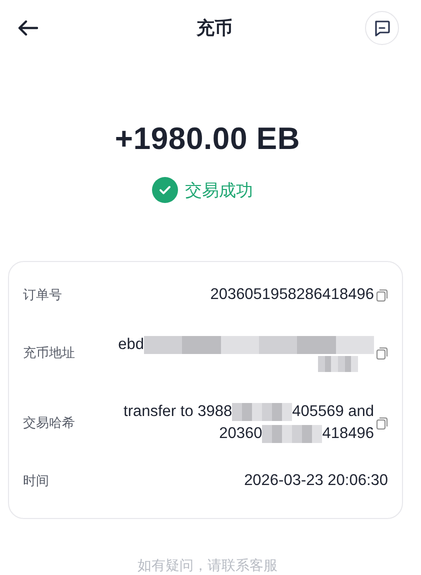 The height and width of the screenshot is (575, 421). I want to click on field-value: 2036051958286418496, so click(292, 295).